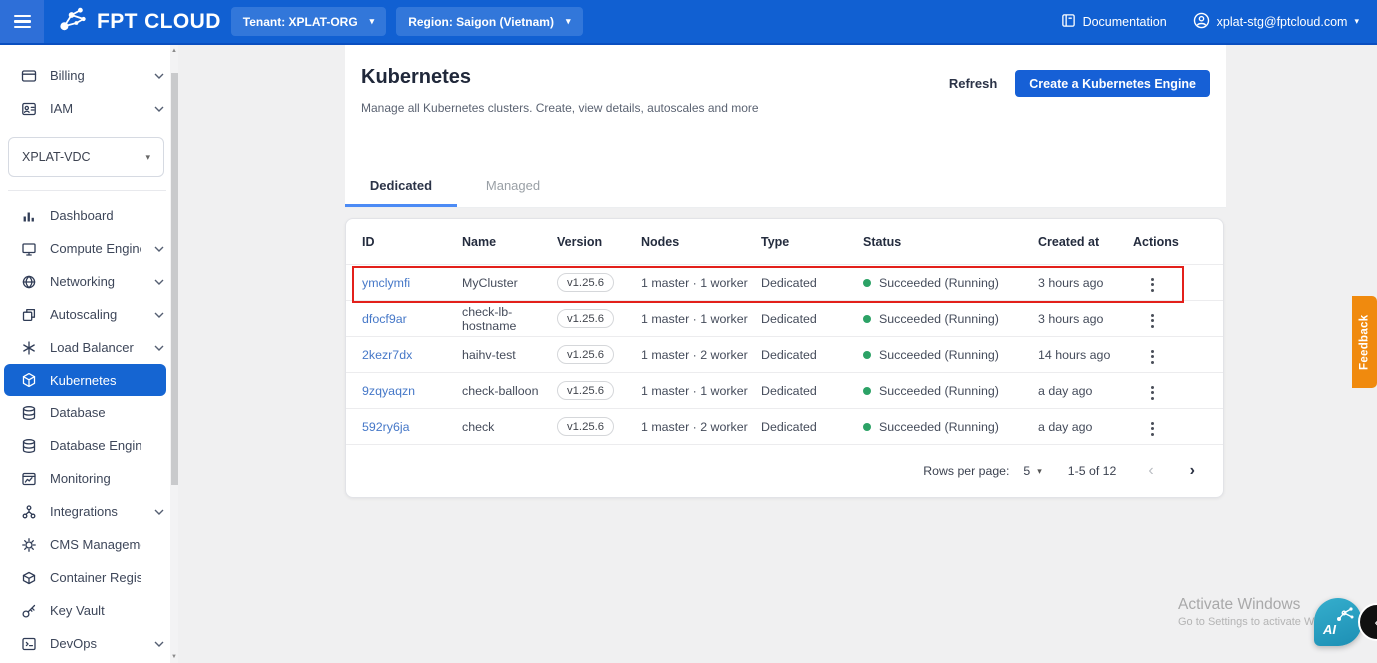 The width and height of the screenshot is (1377, 663). I want to click on sidebar-item-container-registry: Container Registry, so click(89, 577).